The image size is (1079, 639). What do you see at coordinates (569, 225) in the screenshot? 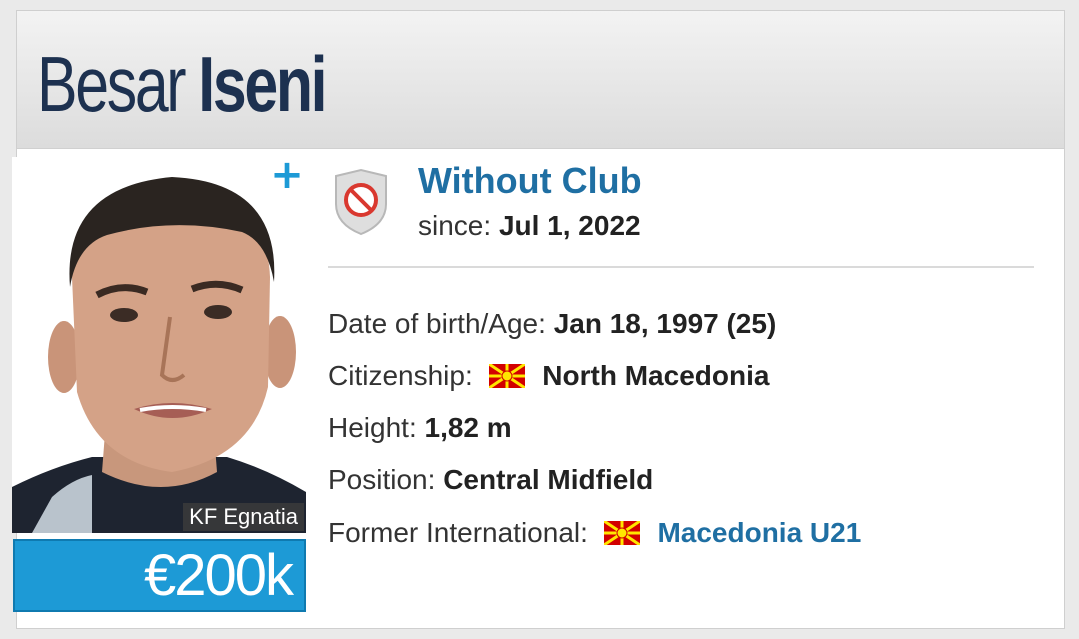
I see `since-date: Jul 1, 2022` at bounding box center [569, 225].